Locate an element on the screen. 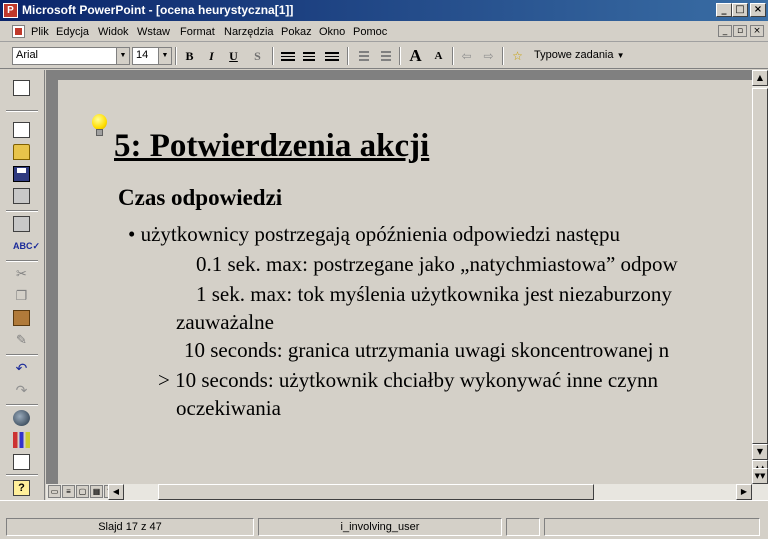  task-pane-label: Typowe zadania is located at coordinates (574, 55).